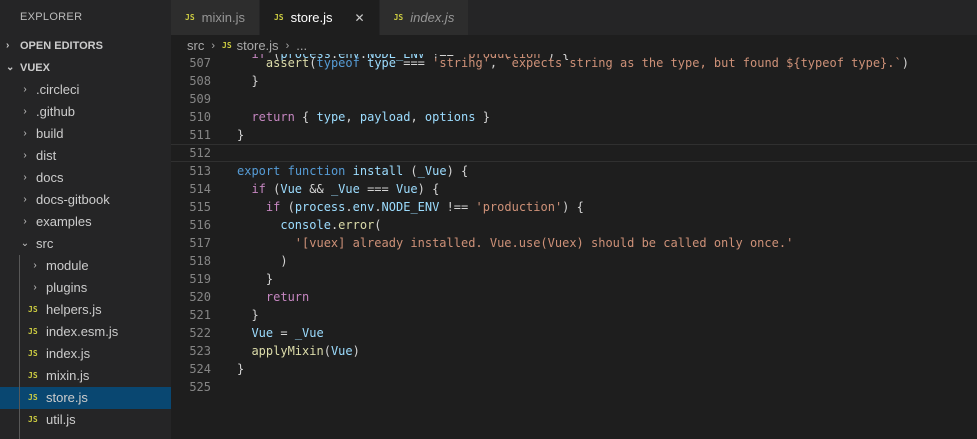 The width and height of the screenshot is (977, 439). What do you see at coordinates (574, 279) in the screenshot?
I see `code-line: 519 }` at bounding box center [574, 279].